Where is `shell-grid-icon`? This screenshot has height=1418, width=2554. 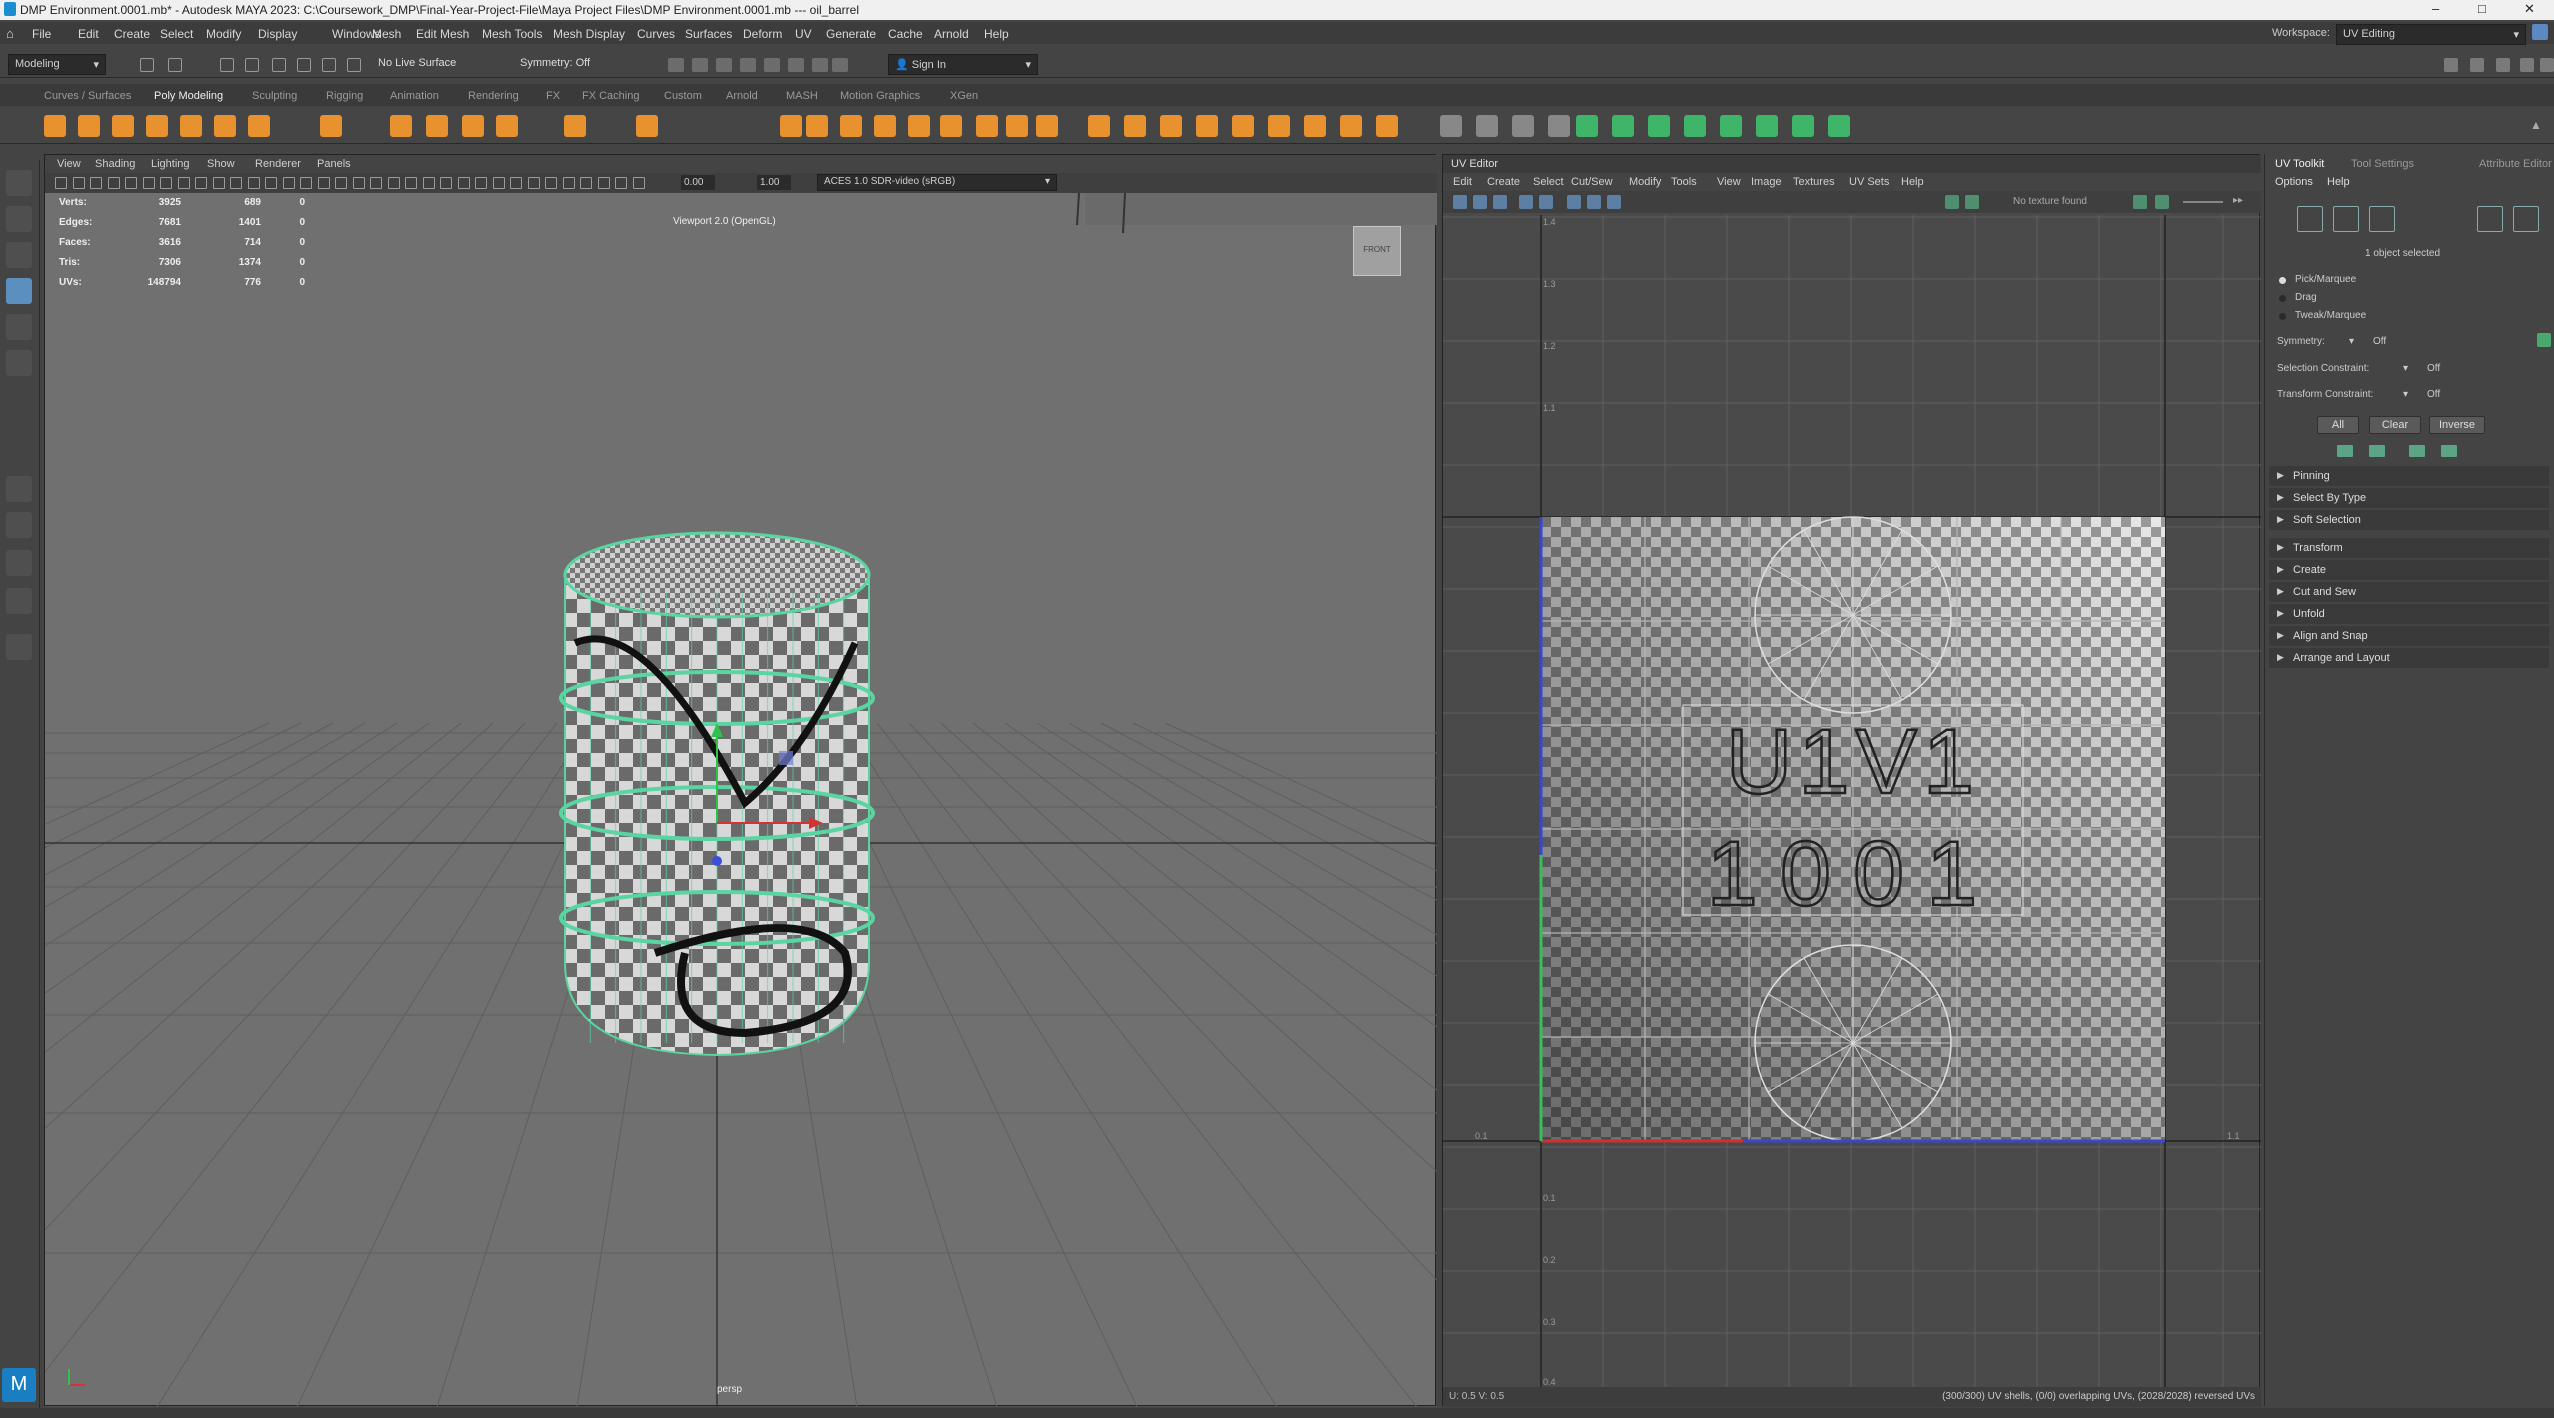
shell-grid-icon is located at coordinates (2526, 219).